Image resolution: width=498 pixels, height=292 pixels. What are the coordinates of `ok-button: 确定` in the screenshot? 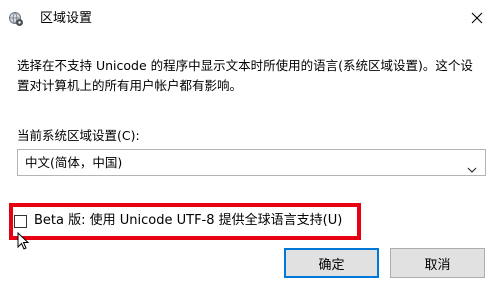 It's located at (331, 263).